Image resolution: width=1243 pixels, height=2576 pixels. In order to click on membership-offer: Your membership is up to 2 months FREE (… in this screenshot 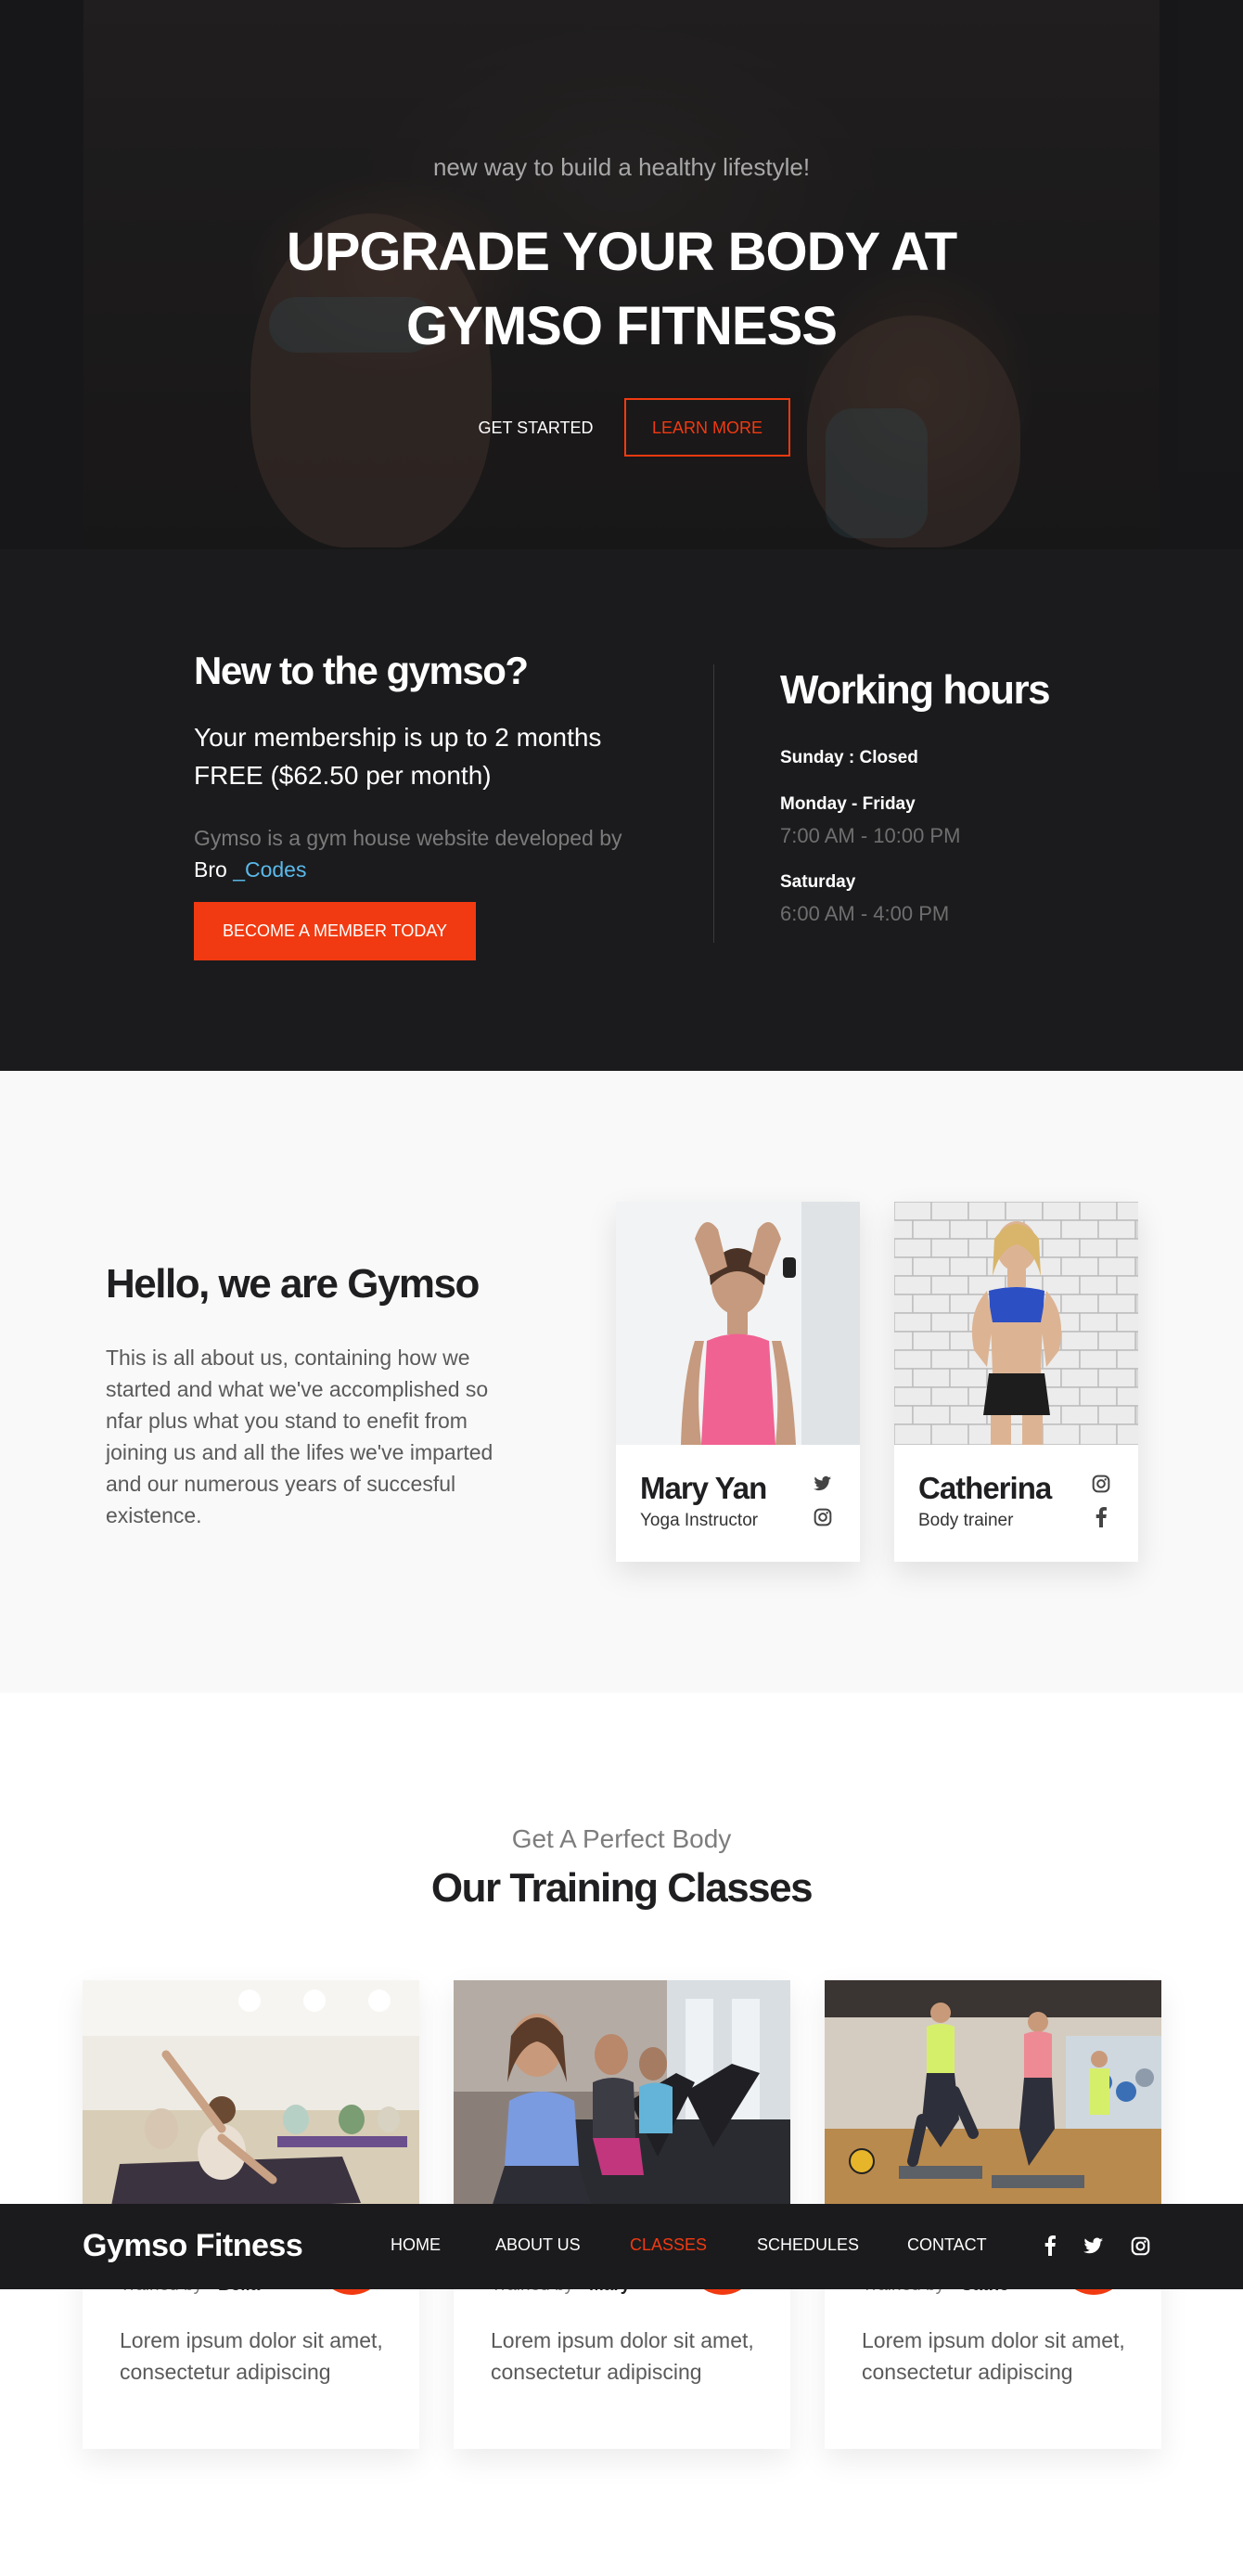, I will do `click(398, 757)`.